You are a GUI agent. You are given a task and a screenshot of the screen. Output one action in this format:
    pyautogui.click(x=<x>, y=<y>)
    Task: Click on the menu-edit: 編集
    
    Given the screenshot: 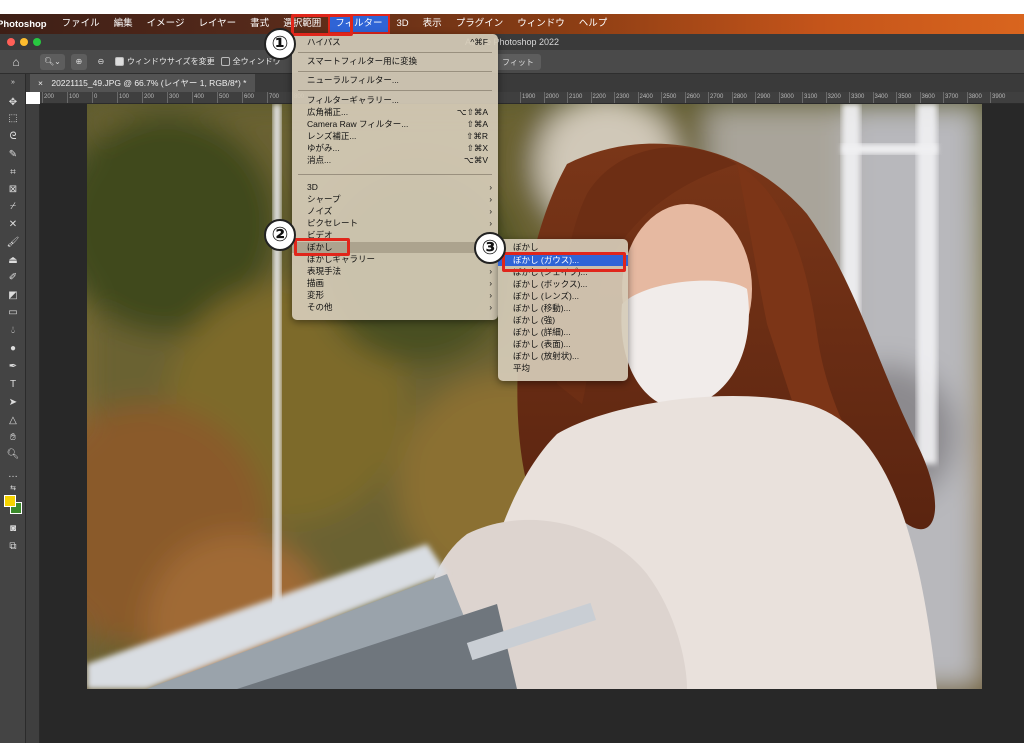 What is the action you would take?
    pyautogui.click(x=123, y=24)
    